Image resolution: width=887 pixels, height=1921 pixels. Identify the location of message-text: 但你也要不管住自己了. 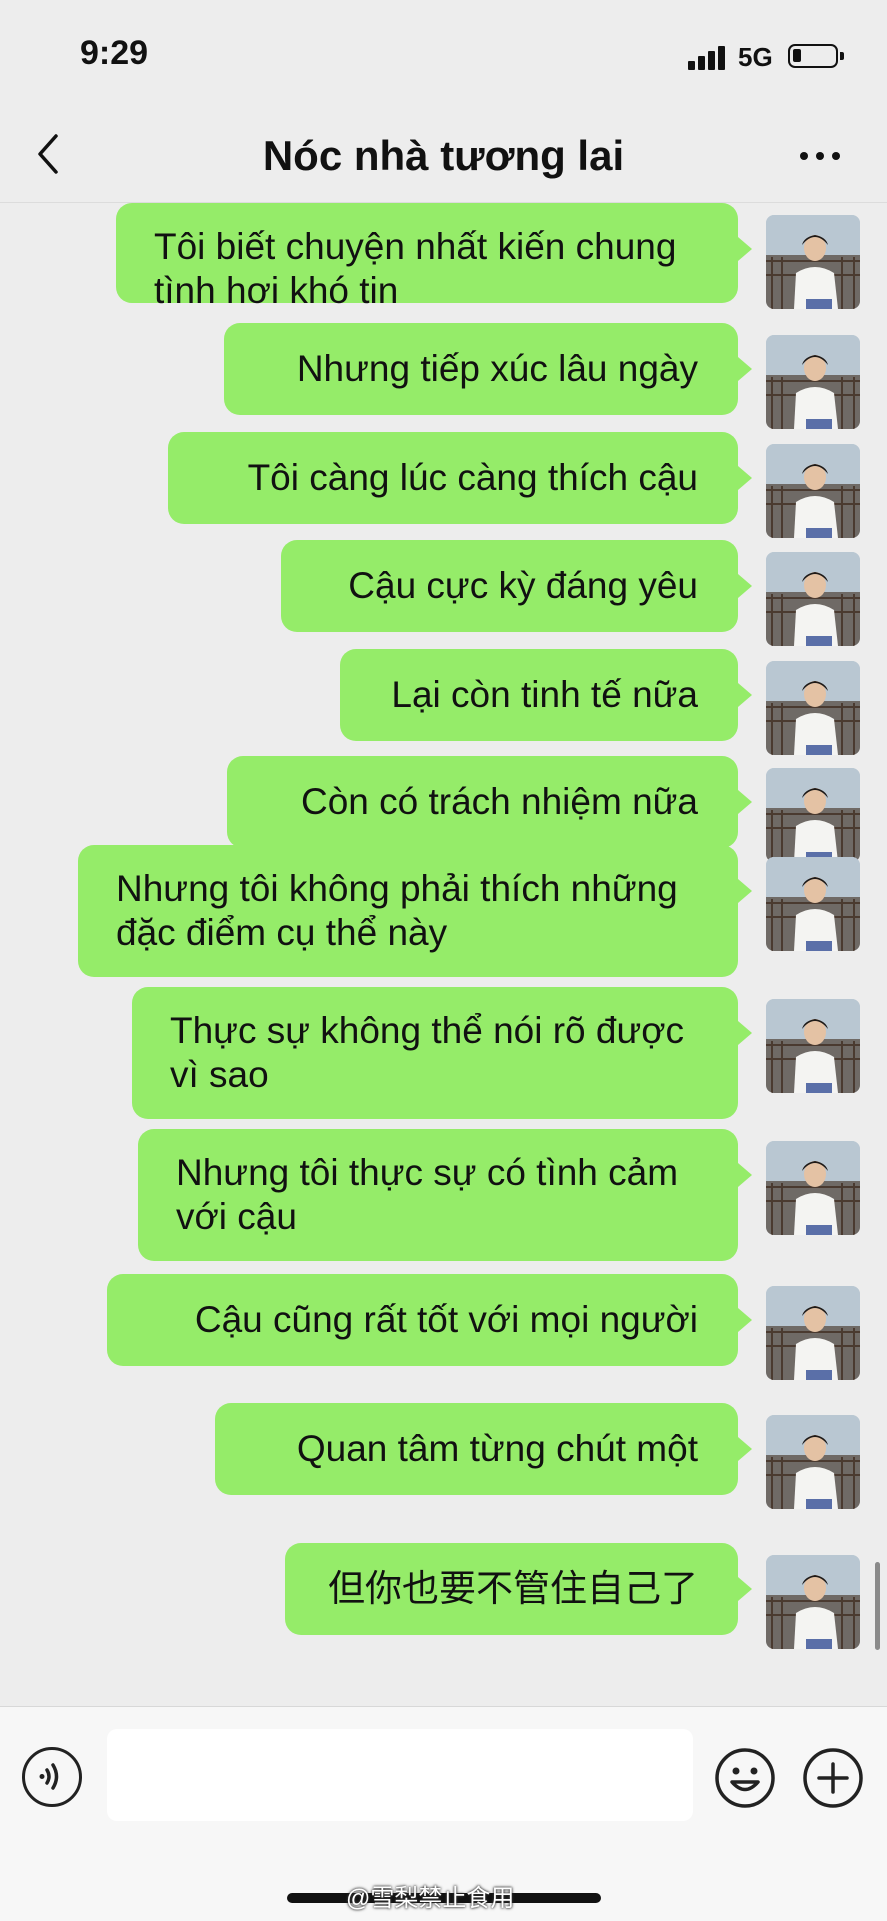
(513, 1588).